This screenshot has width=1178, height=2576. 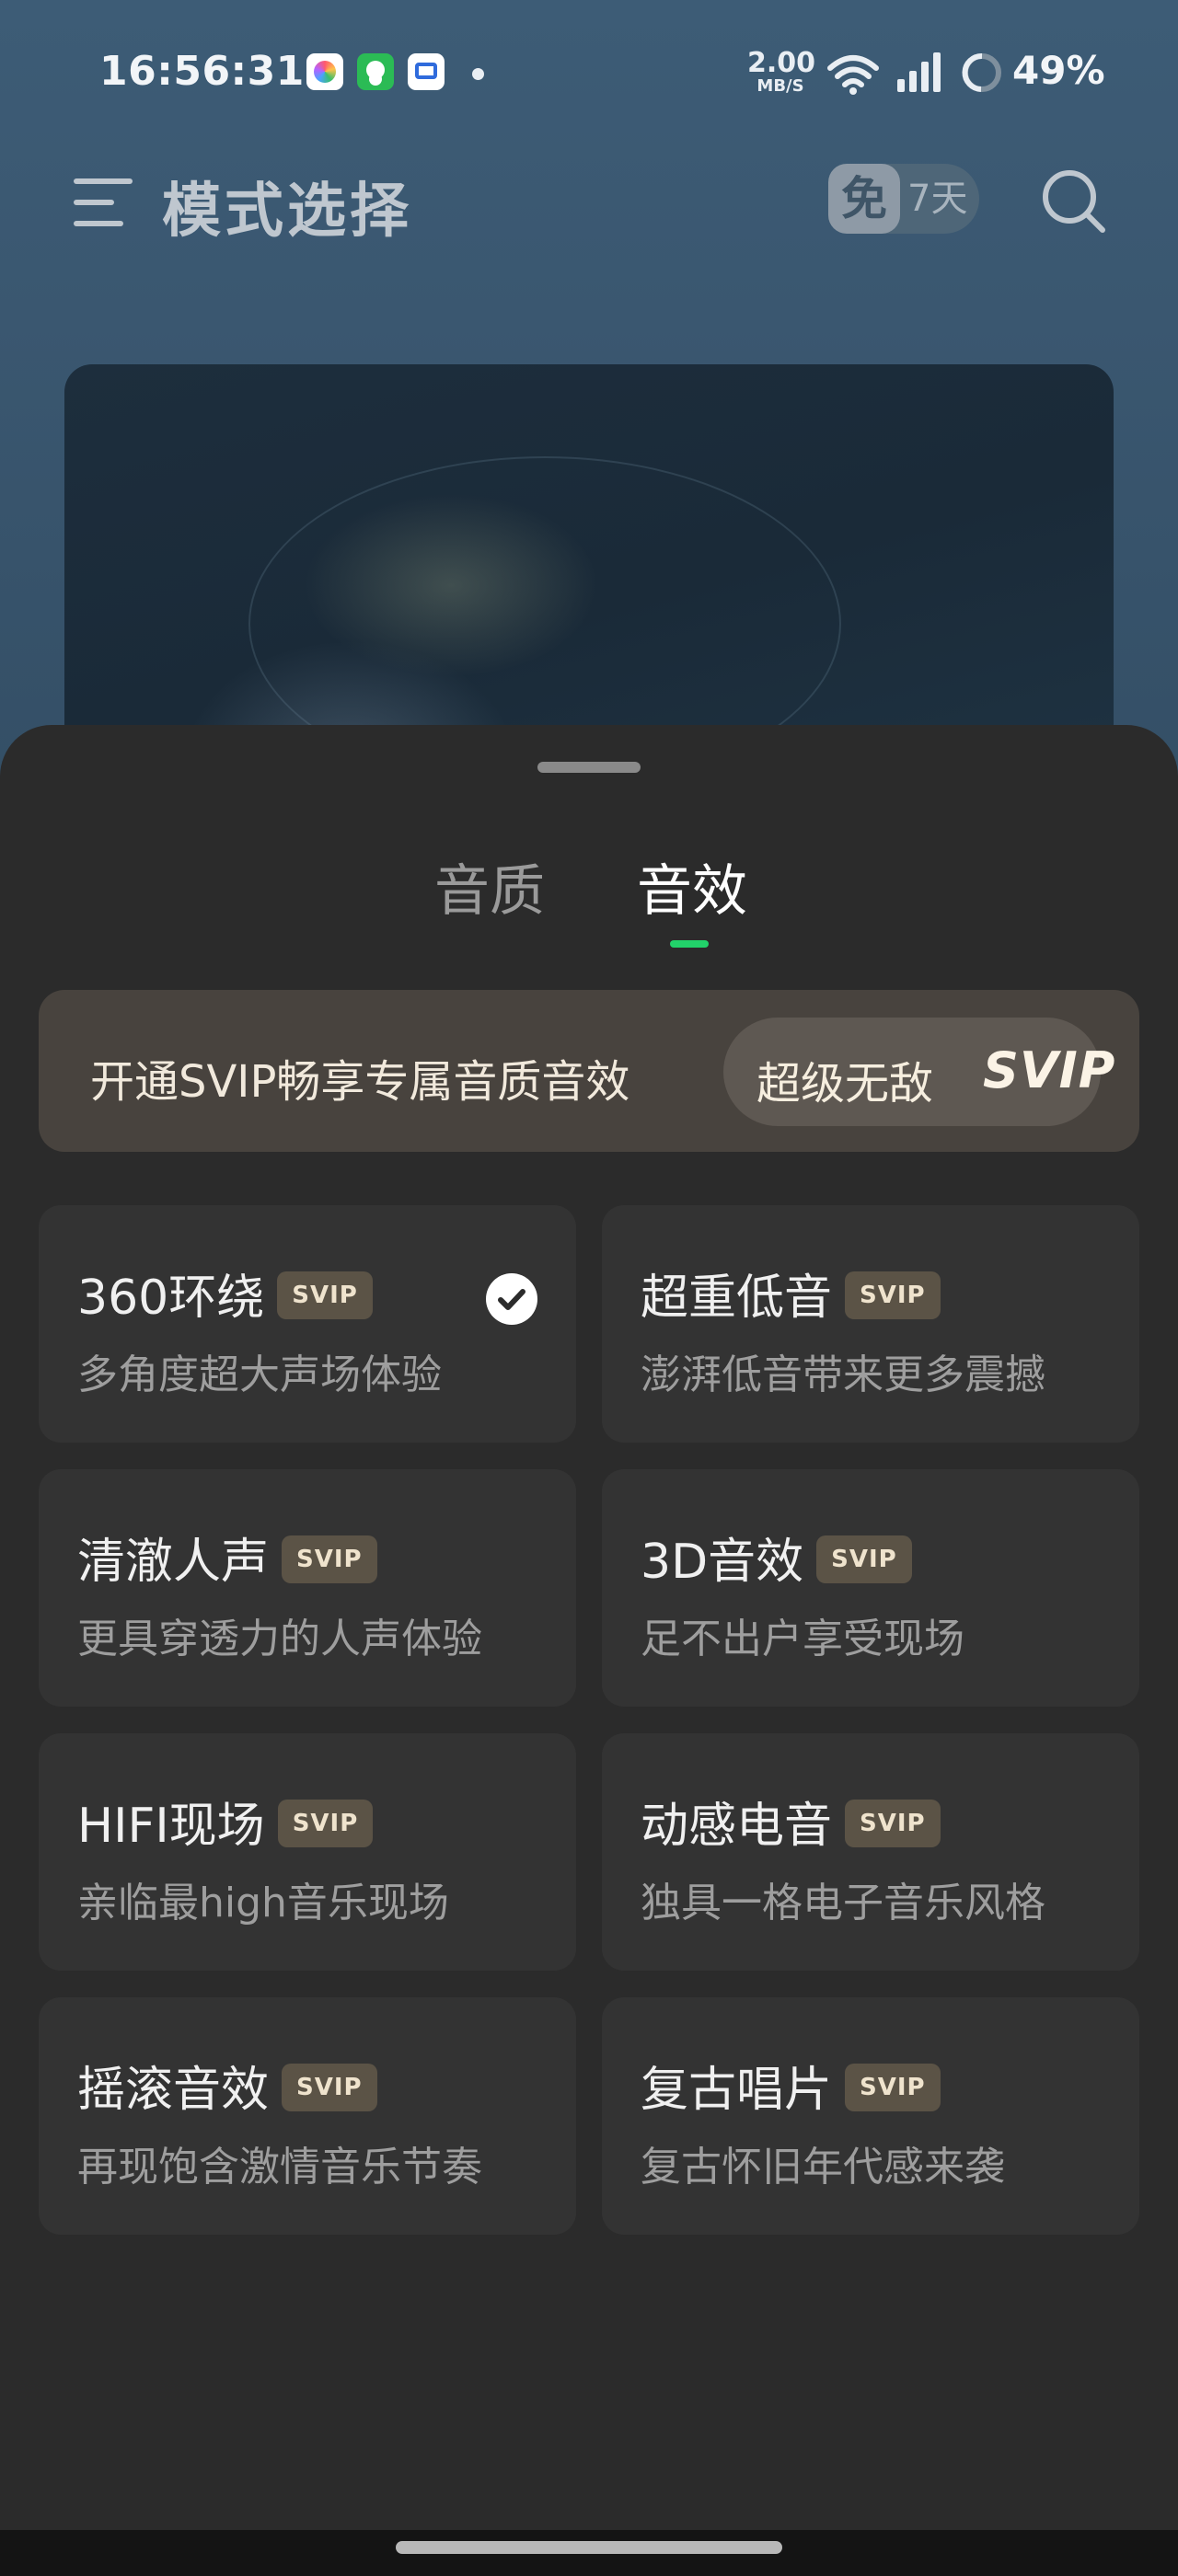 I want to click on effect-card-super-bass: 超重低音 SVIP 澎湃低音带来更多震撼, so click(x=870, y=1324).